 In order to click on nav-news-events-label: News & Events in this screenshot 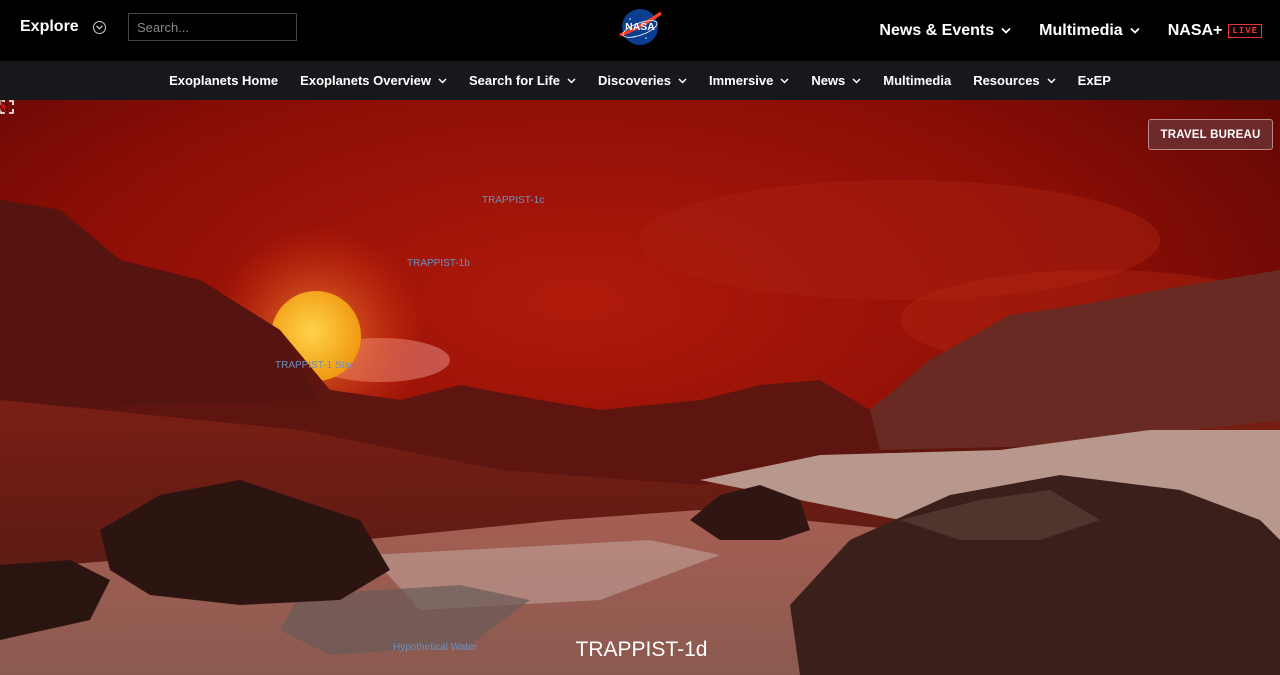, I will do `click(937, 30)`.